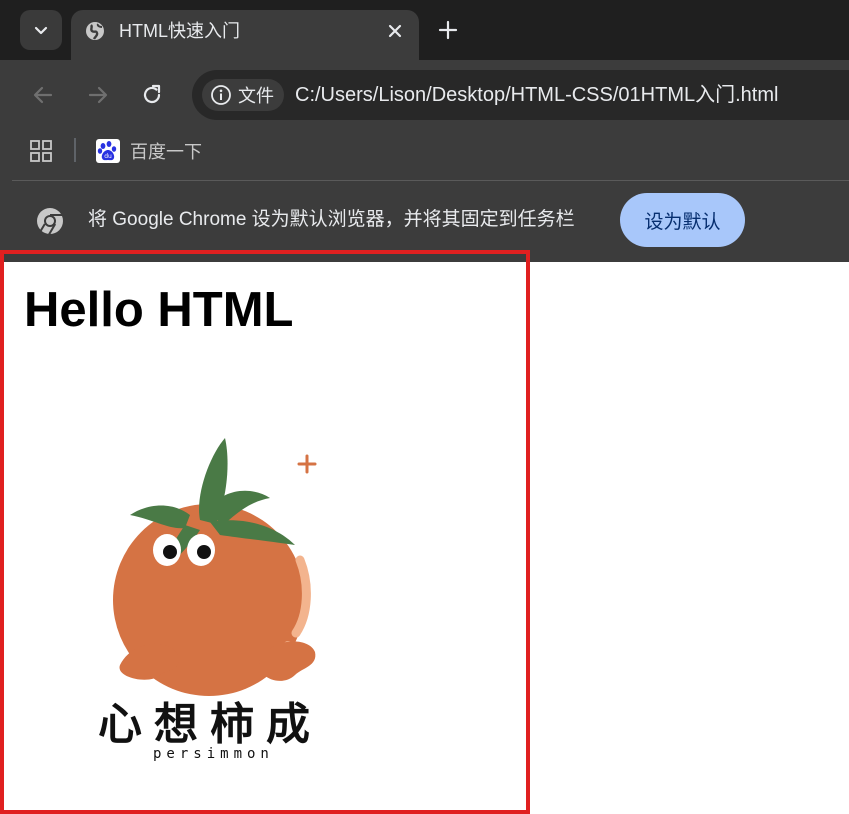 The image size is (849, 814). I want to click on svg-text: du, so click(108, 156).